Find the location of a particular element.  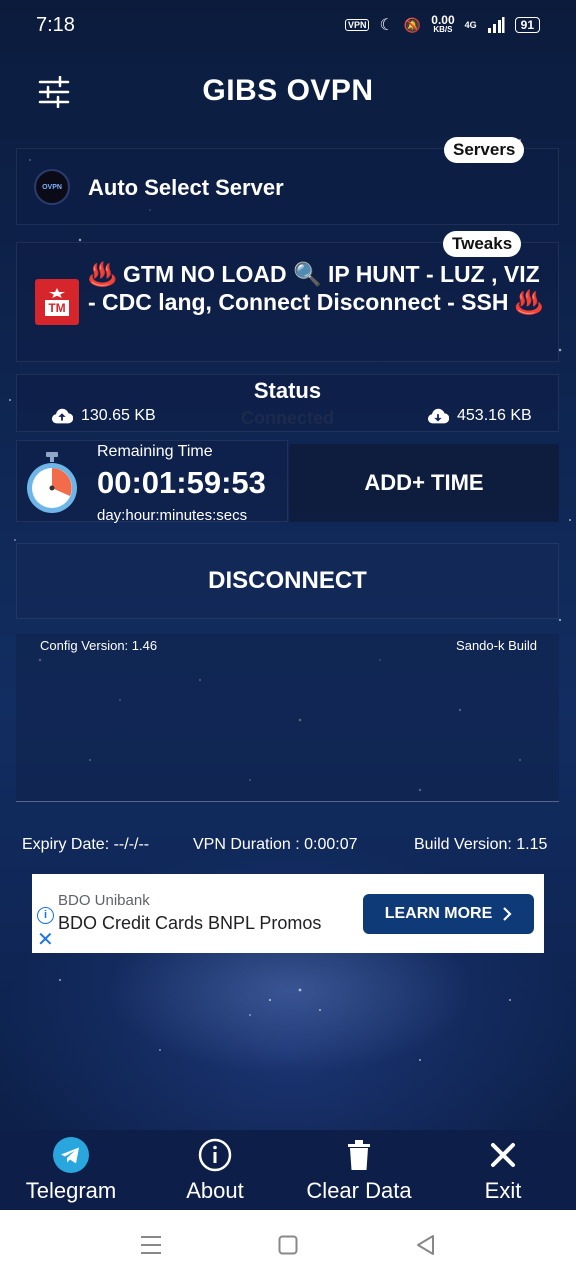

status-panel: Status Connected 130.65 KB 453.16 KB is located at coordinates (287, 403).